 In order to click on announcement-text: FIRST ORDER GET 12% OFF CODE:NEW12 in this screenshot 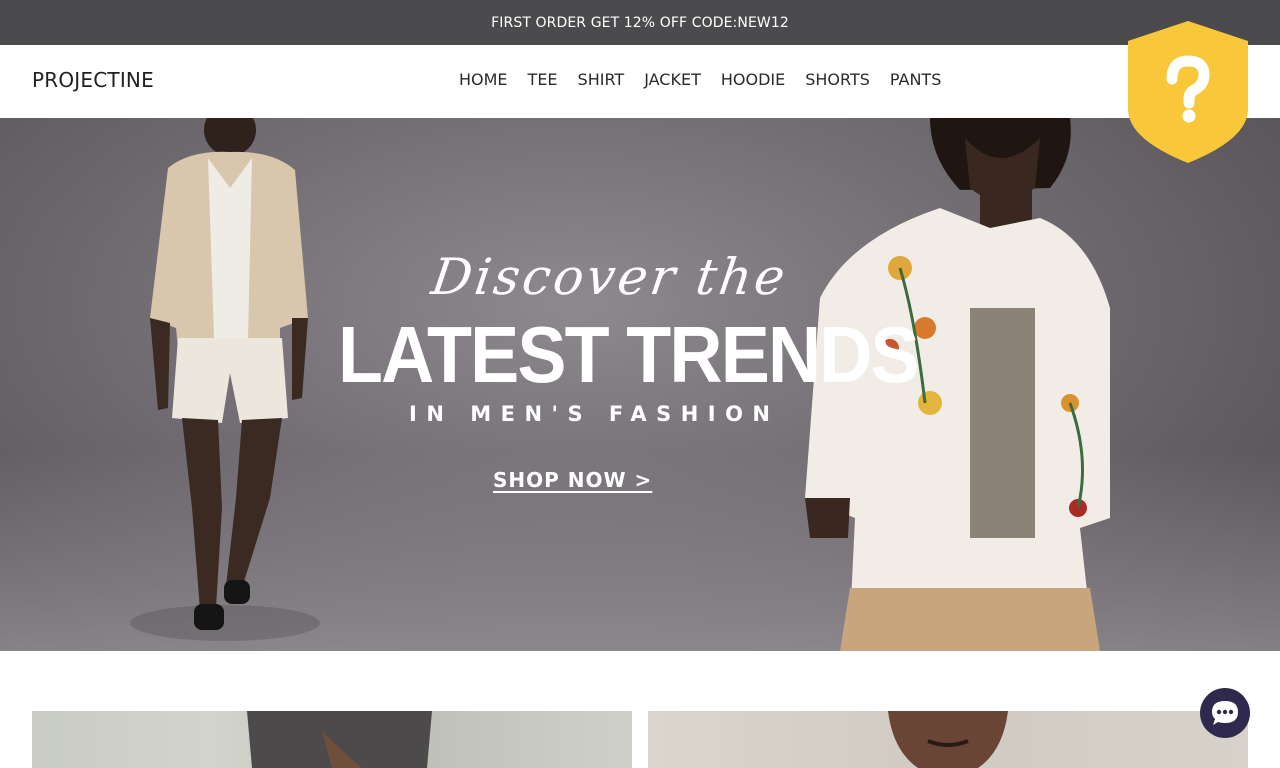, I will do `click(640, 22)`.